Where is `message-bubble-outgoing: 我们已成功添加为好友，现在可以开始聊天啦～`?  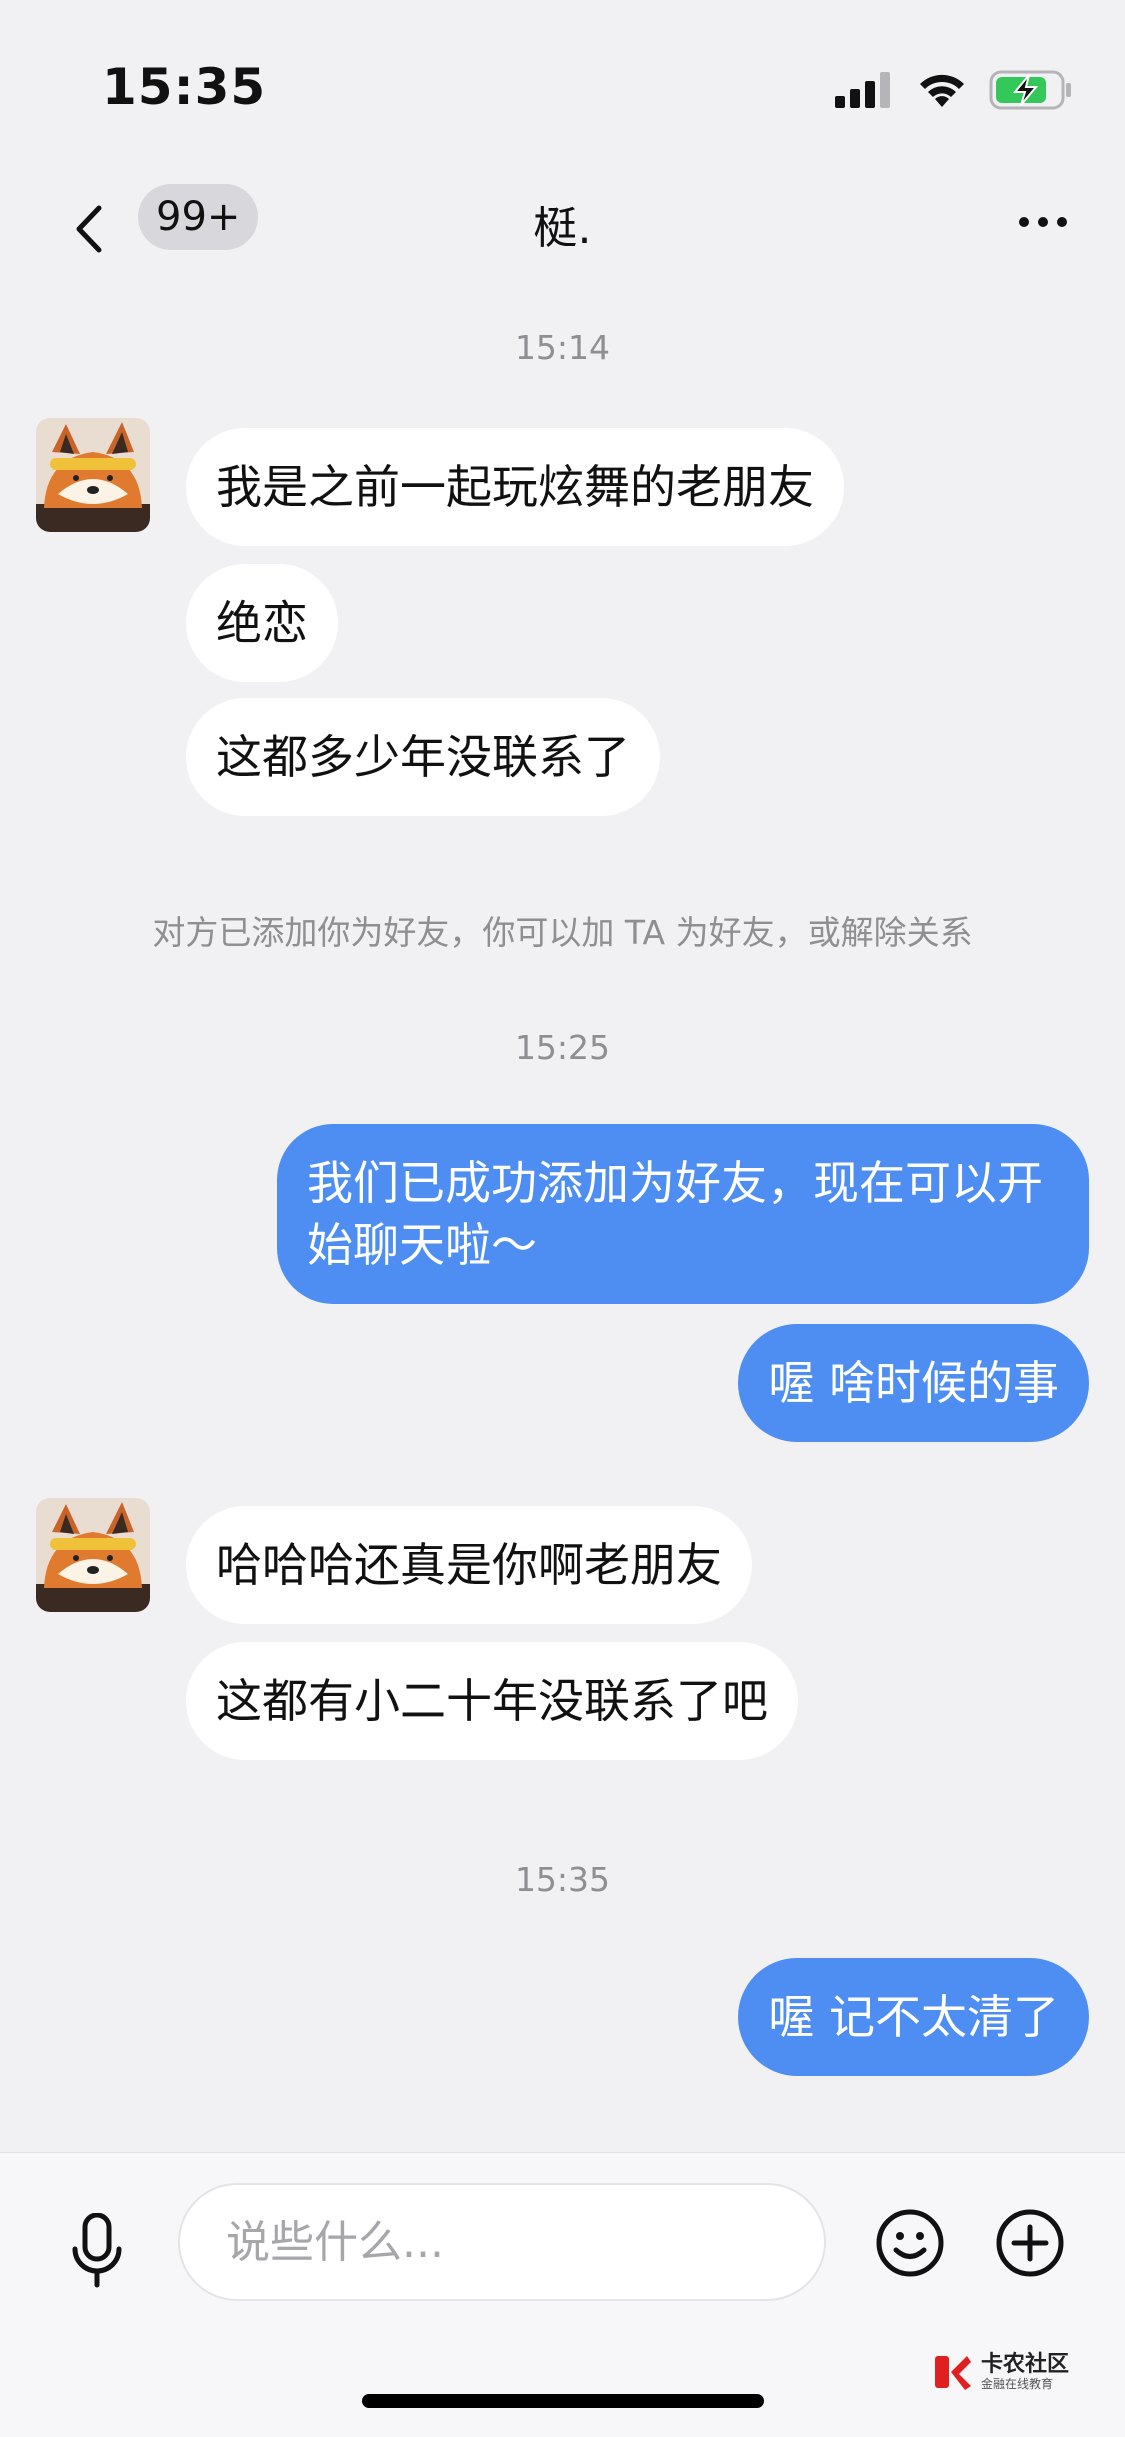 message-bubble-outgoing: 我们已成功添加为好友，现在可以开始聊天啦～ is located at coordinates (683, 1214).